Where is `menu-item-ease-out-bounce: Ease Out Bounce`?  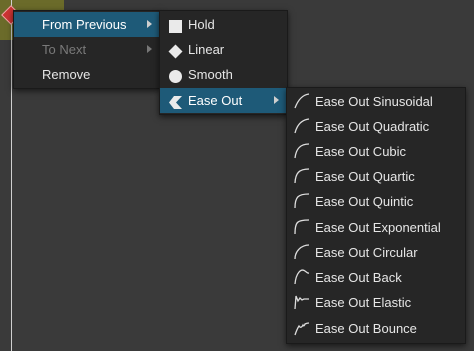
menu-item-ease-out-bounce: Ease Out Bounce is located at coordinates (376, 328).